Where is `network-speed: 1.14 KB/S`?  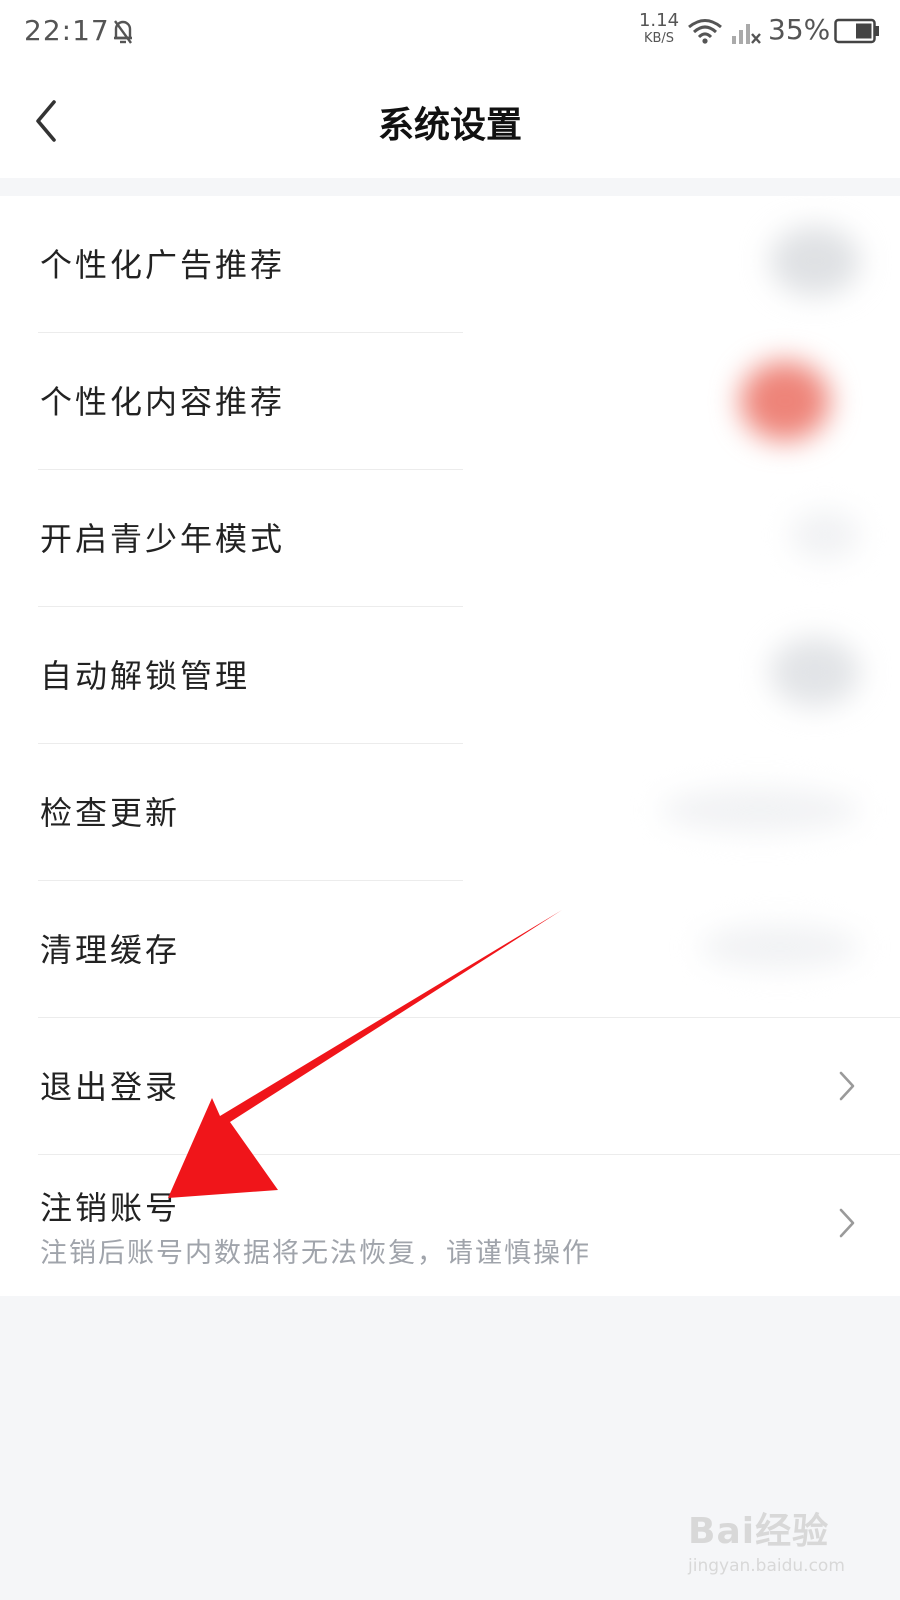
network-speed: 1.14 KB/S is located at coordinates (659, 28).